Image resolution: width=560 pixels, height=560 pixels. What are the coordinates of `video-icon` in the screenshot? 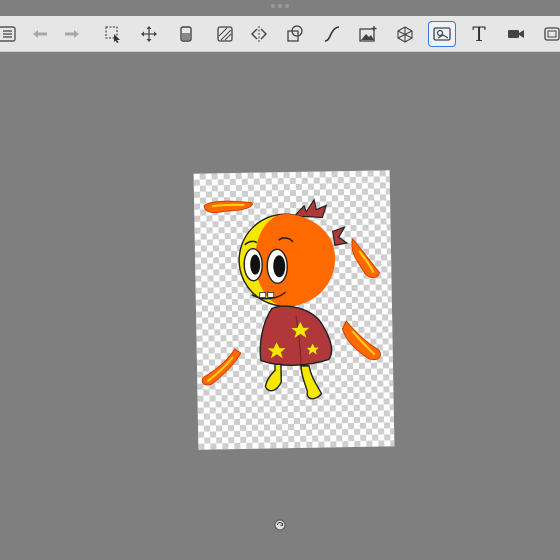 It's located at (516, 34).